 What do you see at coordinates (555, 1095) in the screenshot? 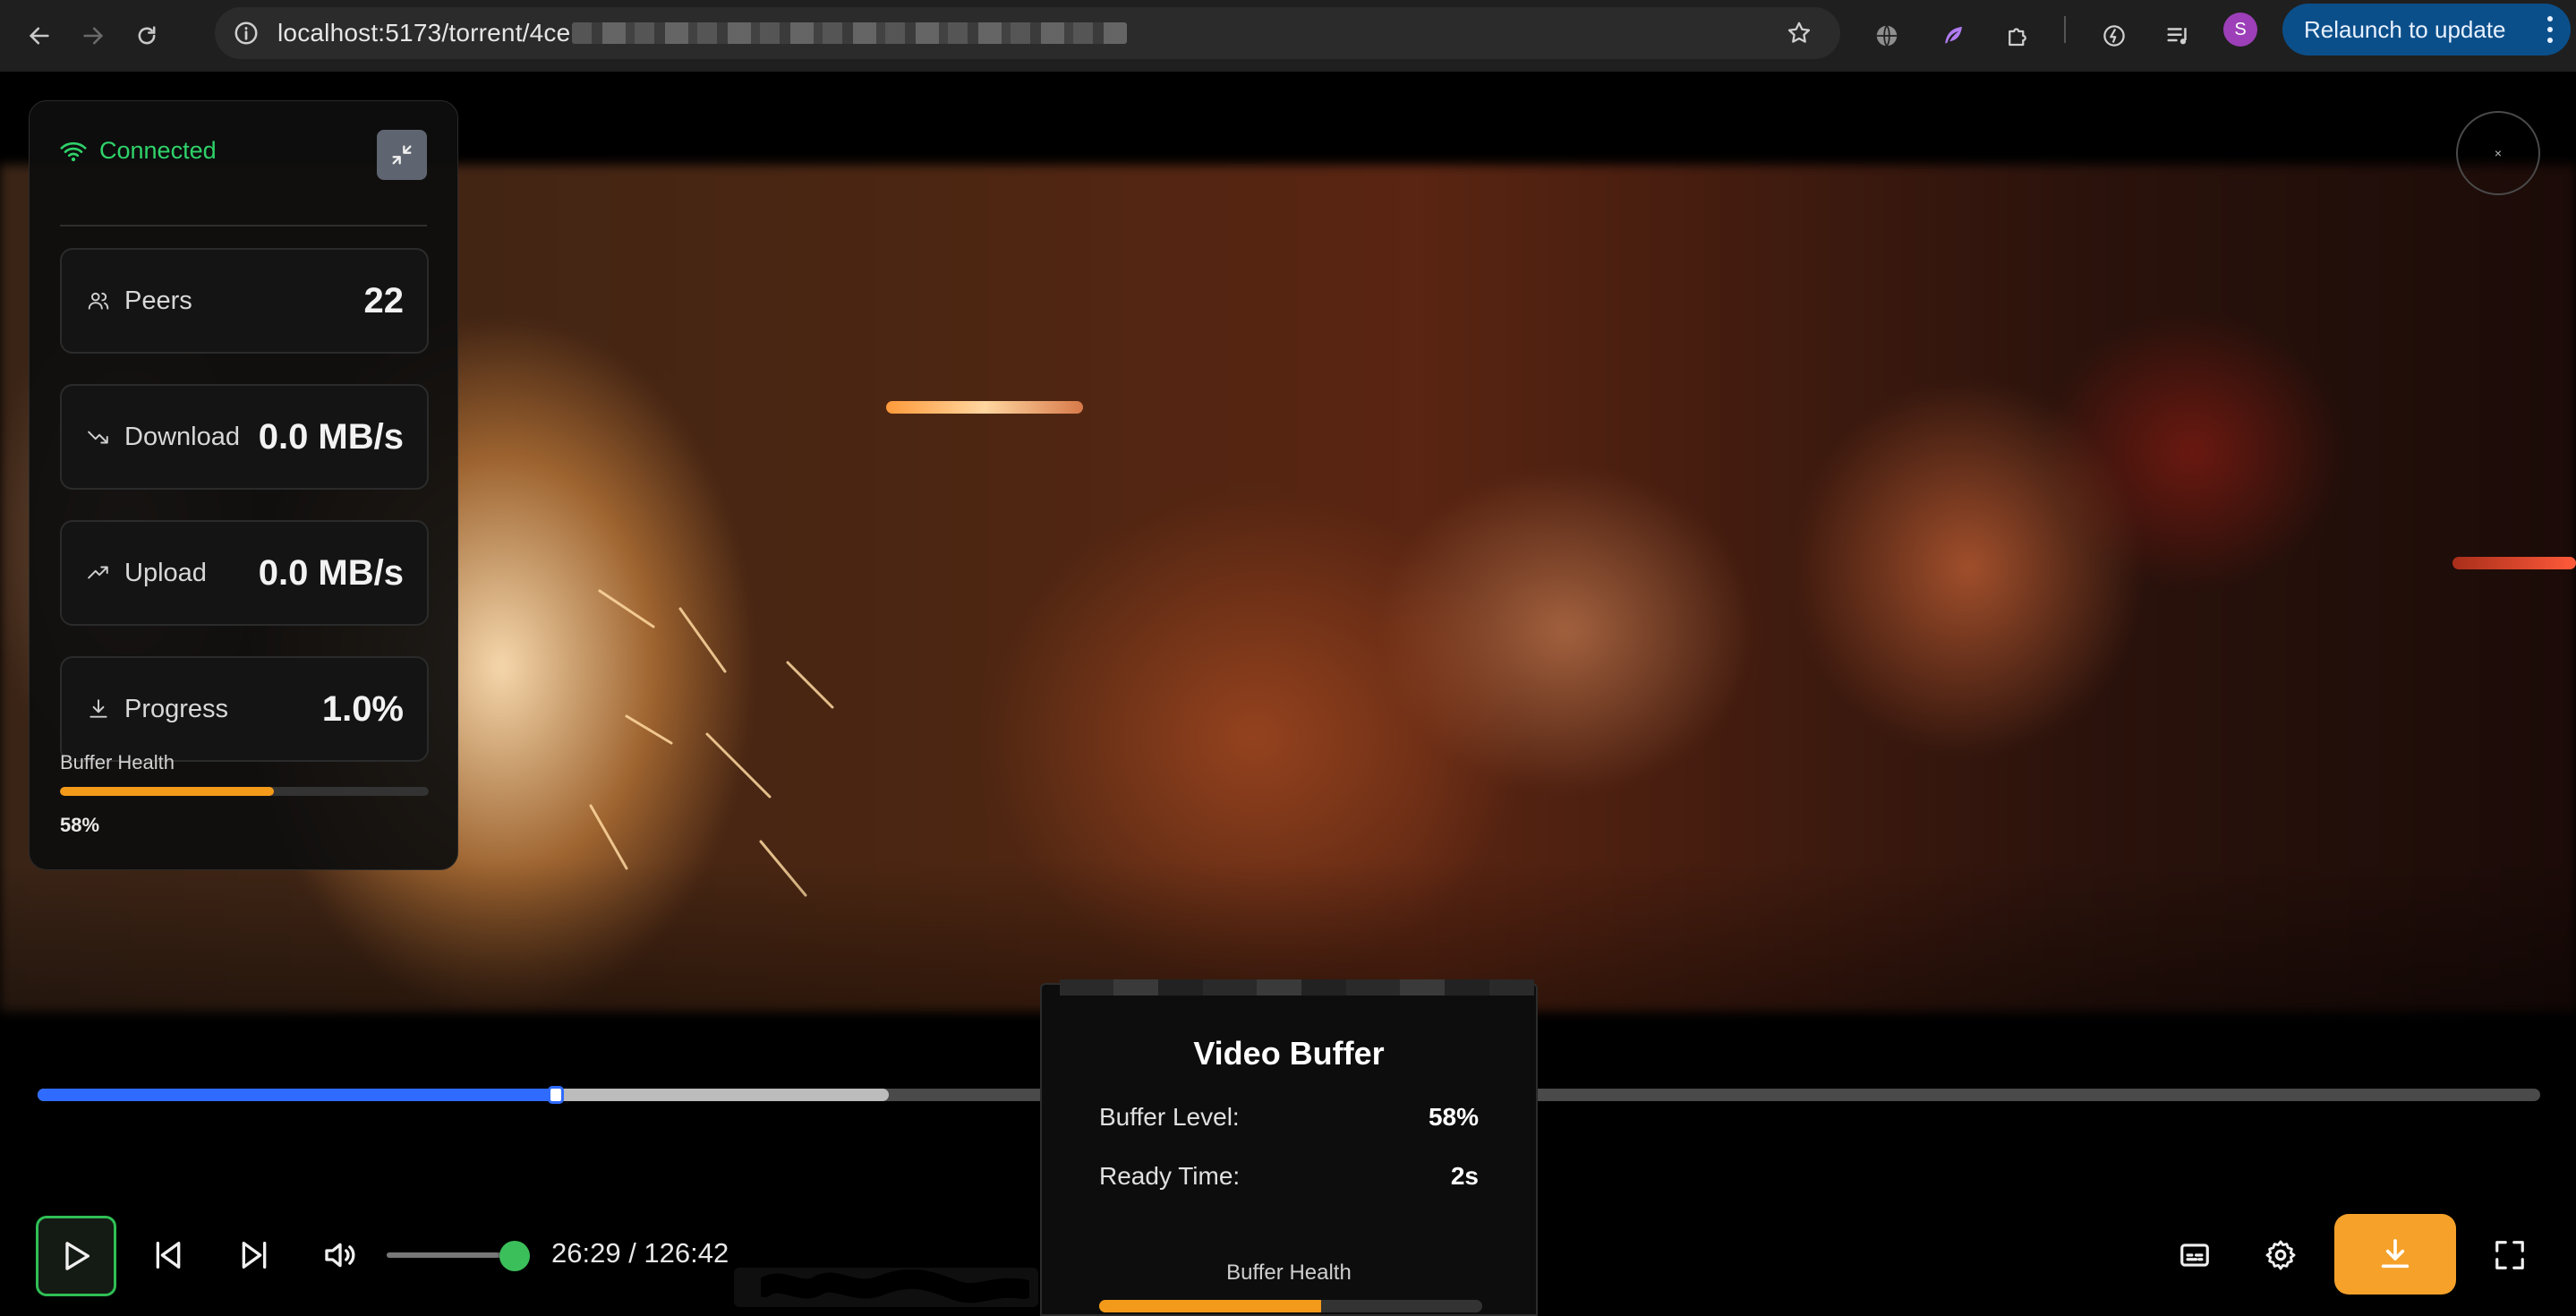
I see `seek-thumb` at bounding box center [555, 1095].